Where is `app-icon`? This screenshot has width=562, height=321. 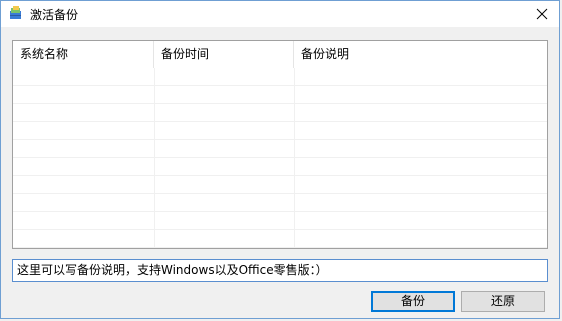 app-icon is located at coordinates (16, 13).